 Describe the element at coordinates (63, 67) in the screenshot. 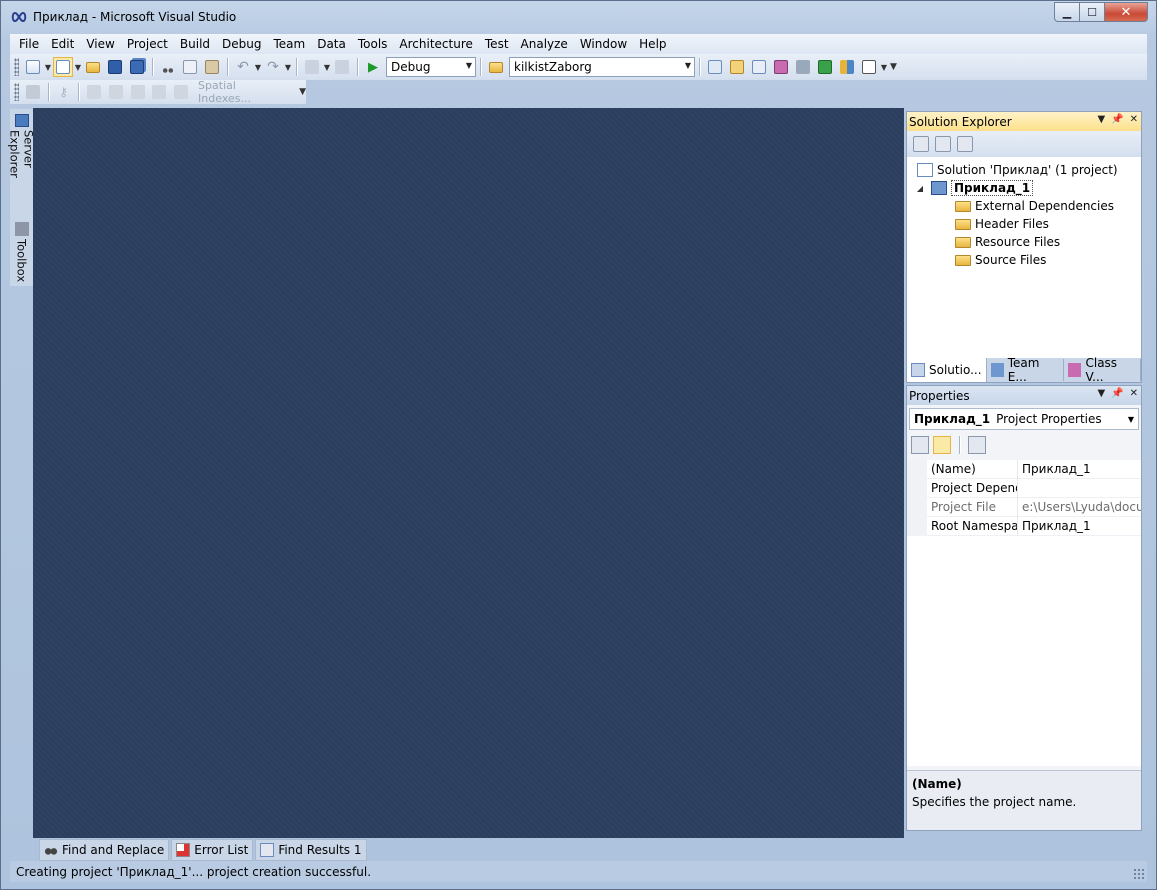

I see `add-item-button` at that location.